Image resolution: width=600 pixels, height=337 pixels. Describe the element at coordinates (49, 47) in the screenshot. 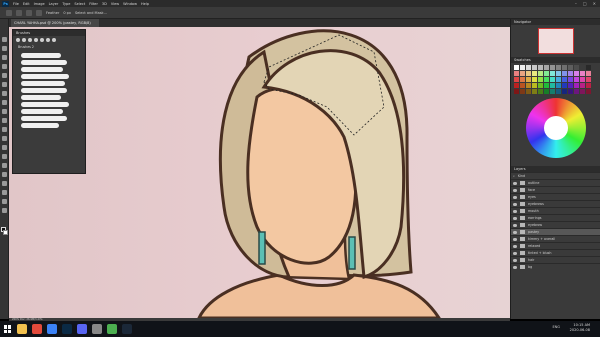

I see `brush-folder: Brushes 2` at that location.